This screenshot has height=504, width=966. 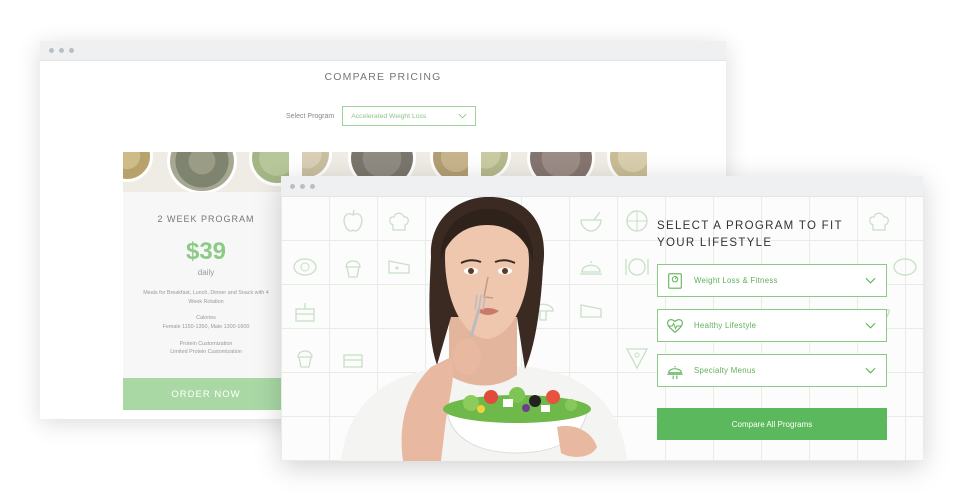 I want to click on accordion-weight-loss: Weight Loss & Fitness, so click(x=772, y=280).